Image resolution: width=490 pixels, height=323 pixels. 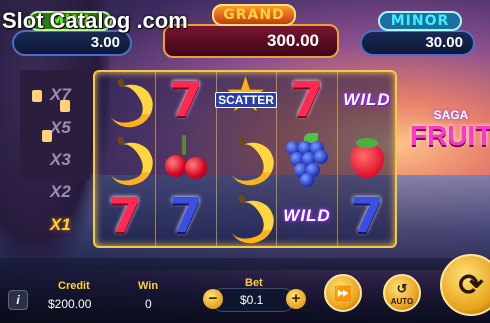 I want to click on minor-jackpot-value: 30.00, so click(x=417, y=43).